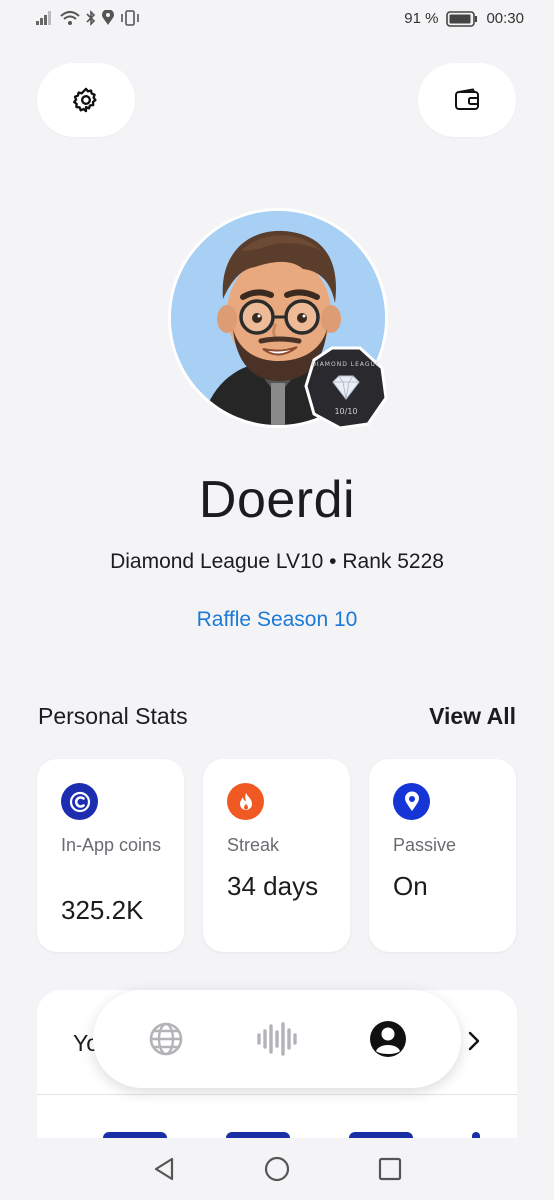 The image size is (554, 1200). I want to click on status-bar: 91 % 00:30, so click(277, 20).